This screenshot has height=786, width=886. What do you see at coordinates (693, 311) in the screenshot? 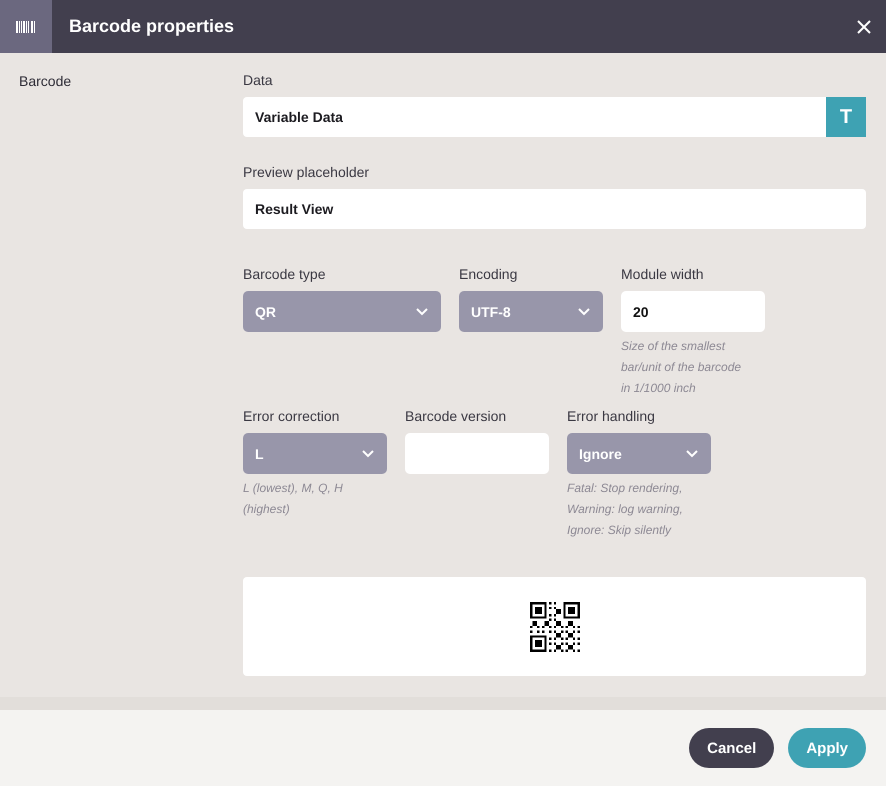
I see `input-field: 20` at bounding box center [693, 311].